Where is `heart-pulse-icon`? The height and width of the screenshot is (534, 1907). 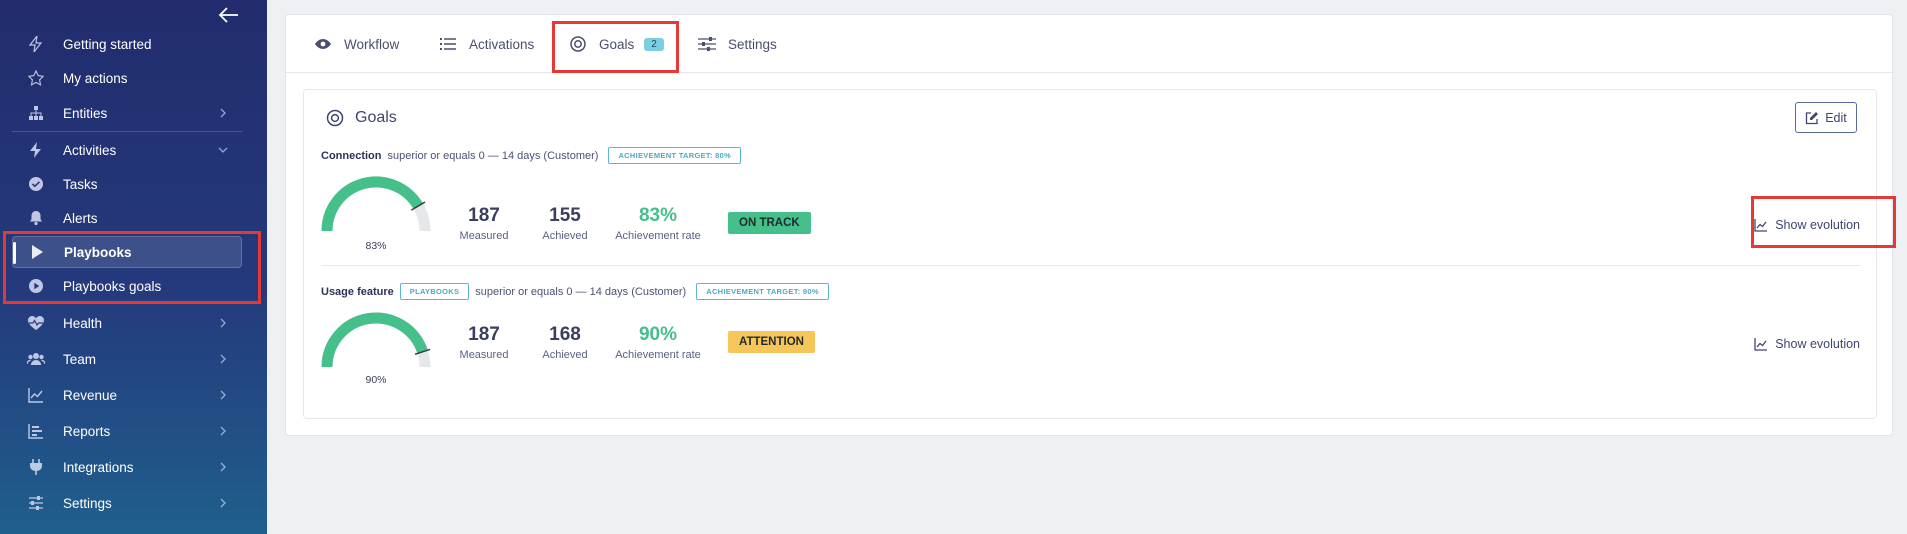
heart-pulse-icon is located at coordinates (36, 323).